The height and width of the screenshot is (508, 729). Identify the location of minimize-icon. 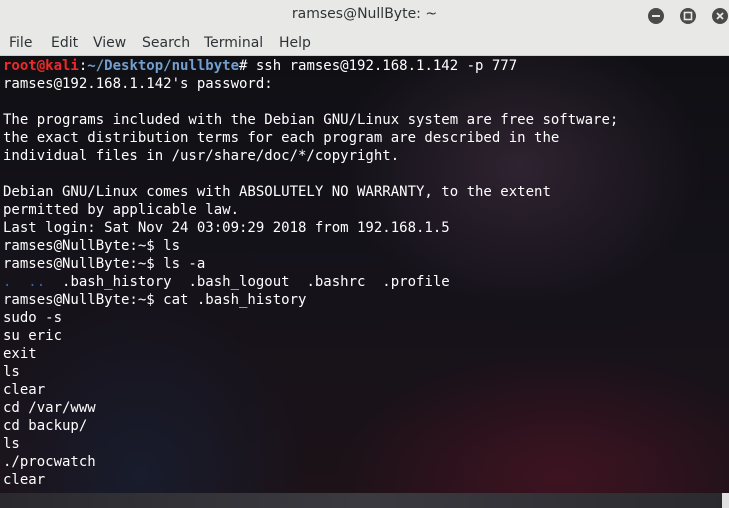
(656, 16).